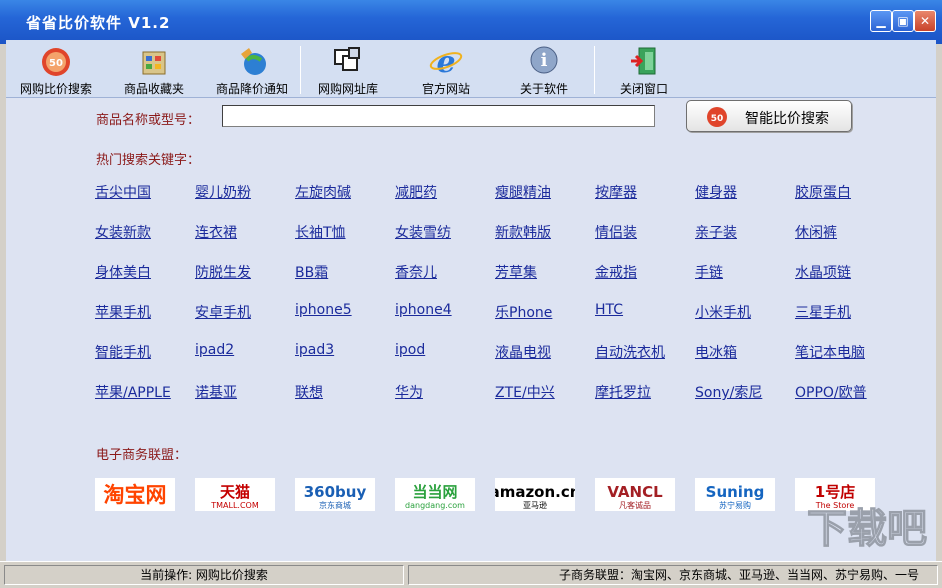 This screenshot has height=588, width=942. I want to click on hot-keyword-link: 金戒指, so click(616, 272).